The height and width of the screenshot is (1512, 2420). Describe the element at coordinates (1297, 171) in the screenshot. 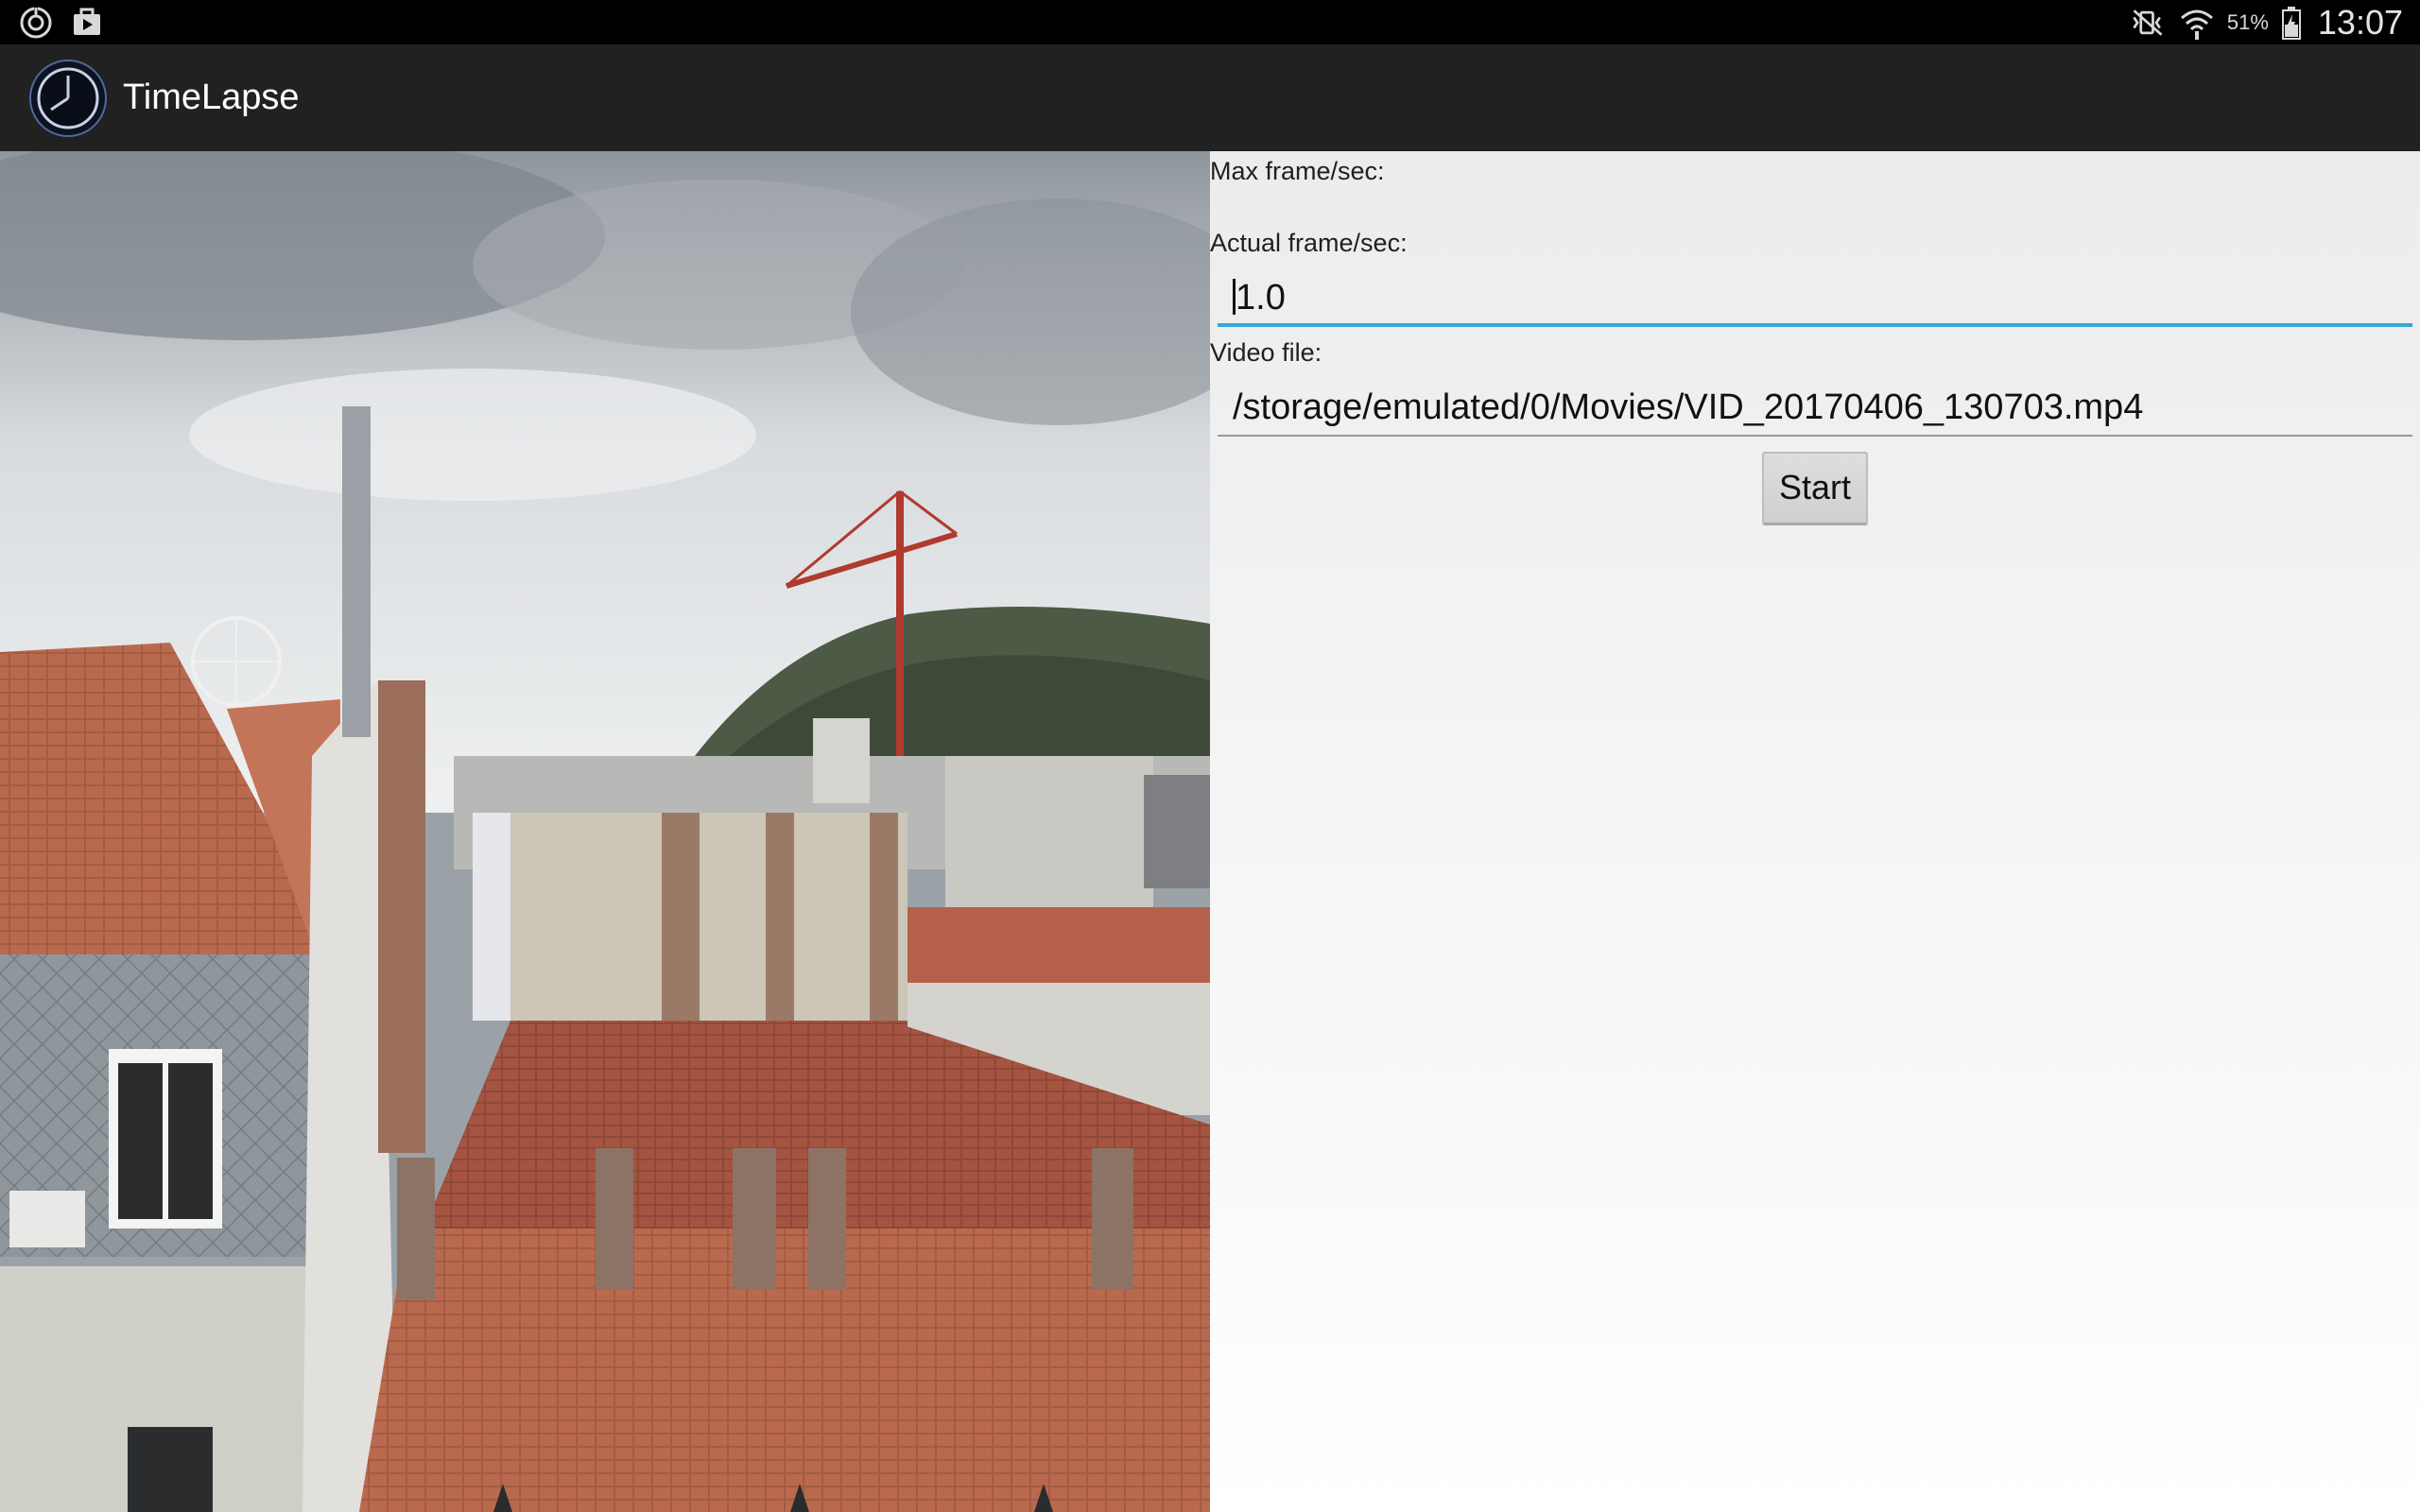

I see `max-fps-label: Max frame/sec:` at that location.